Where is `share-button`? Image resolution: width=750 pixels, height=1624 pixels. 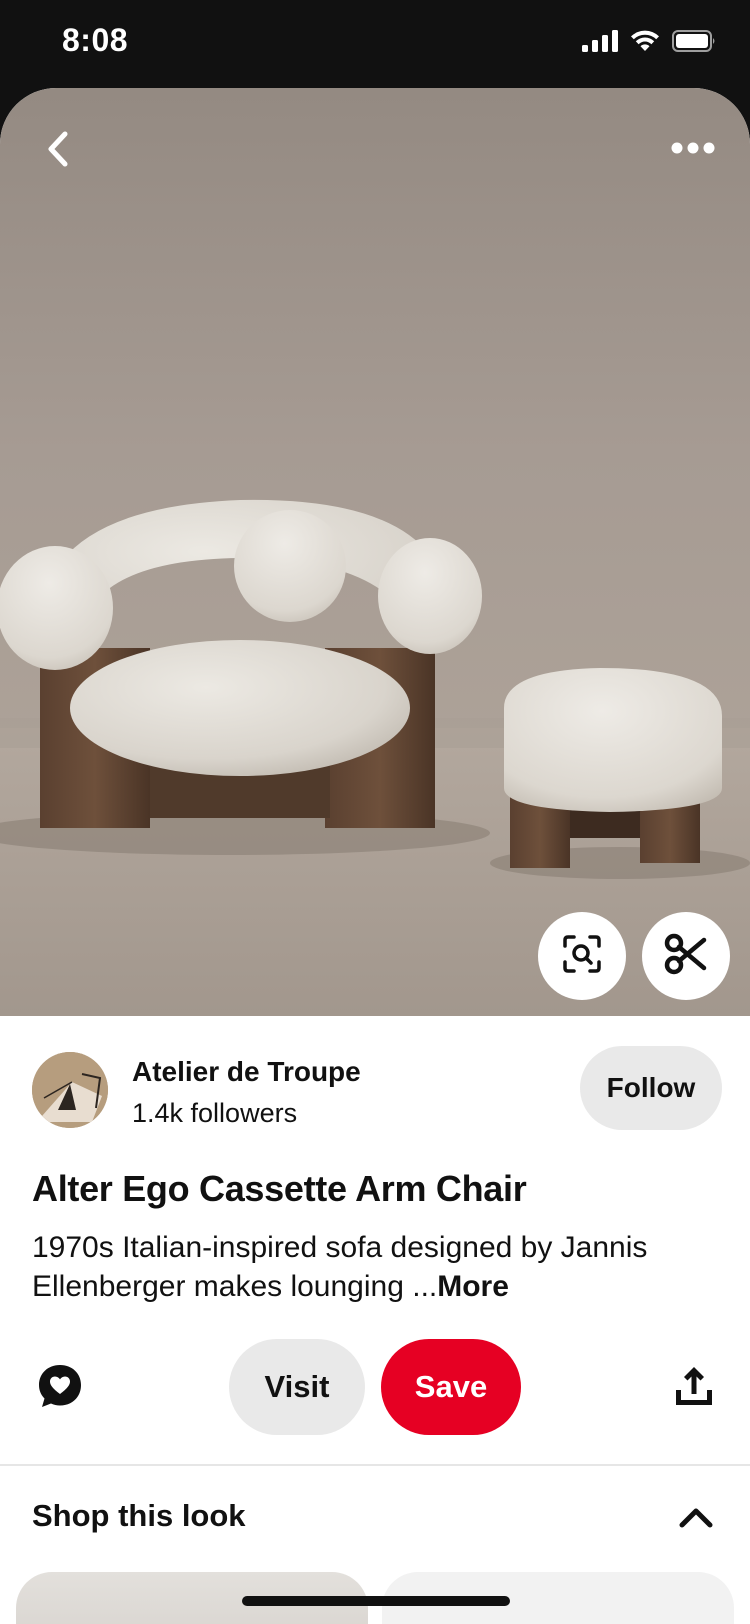 share-button is located at coordinates (694, 1388).